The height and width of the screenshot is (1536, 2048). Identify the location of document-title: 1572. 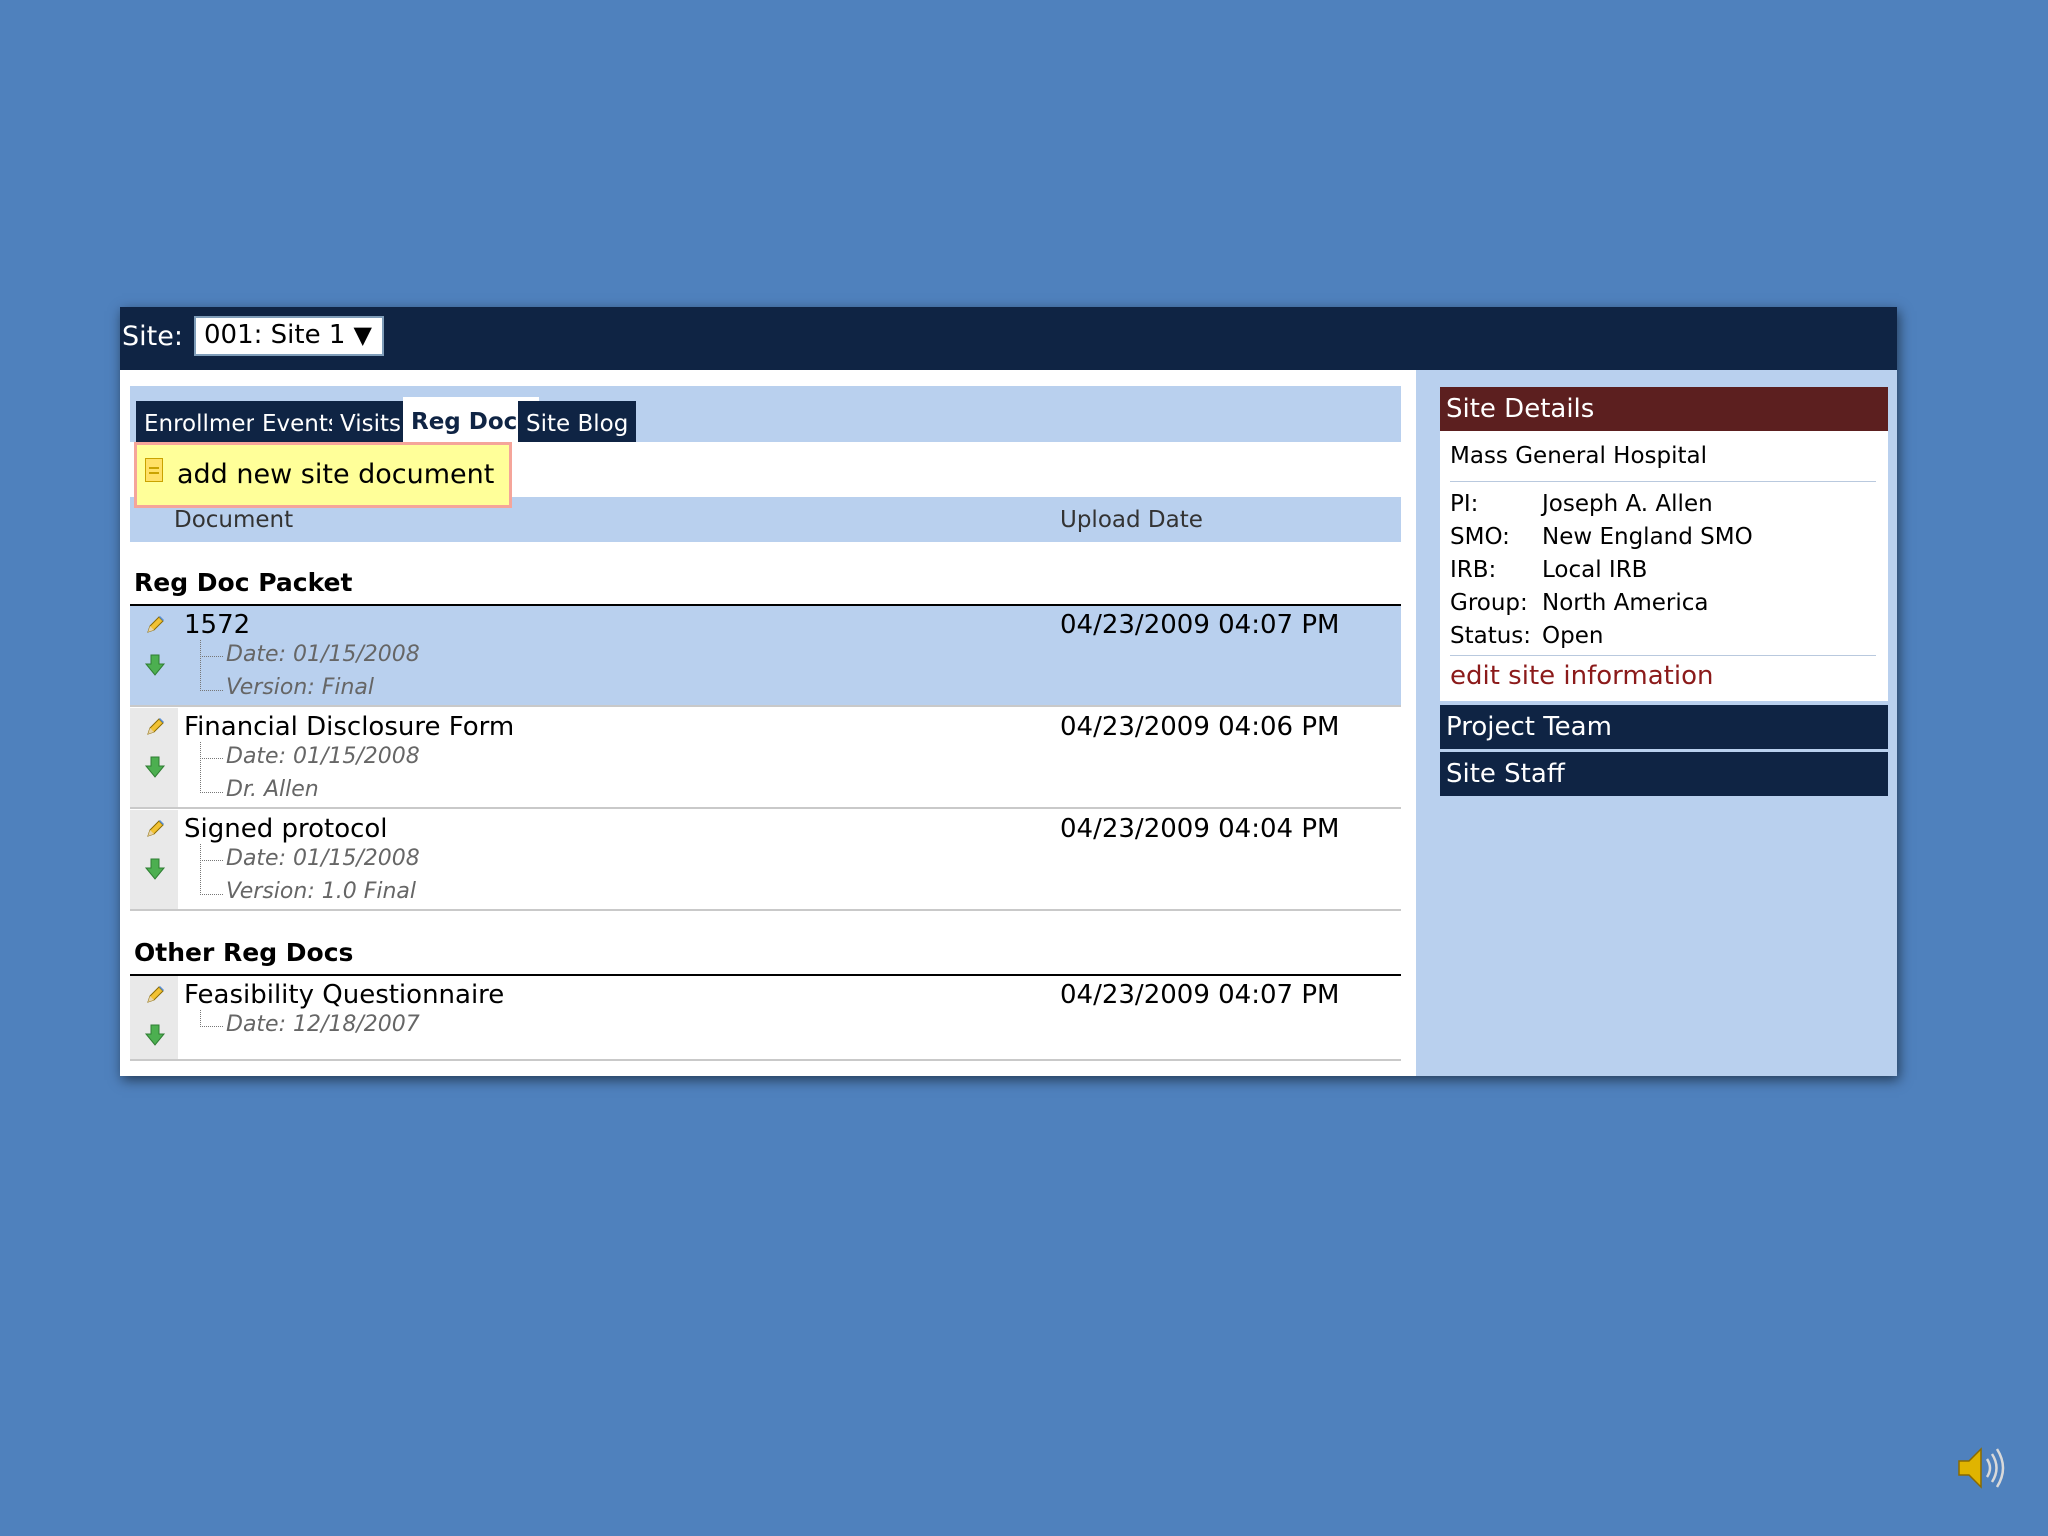
(217, 625).